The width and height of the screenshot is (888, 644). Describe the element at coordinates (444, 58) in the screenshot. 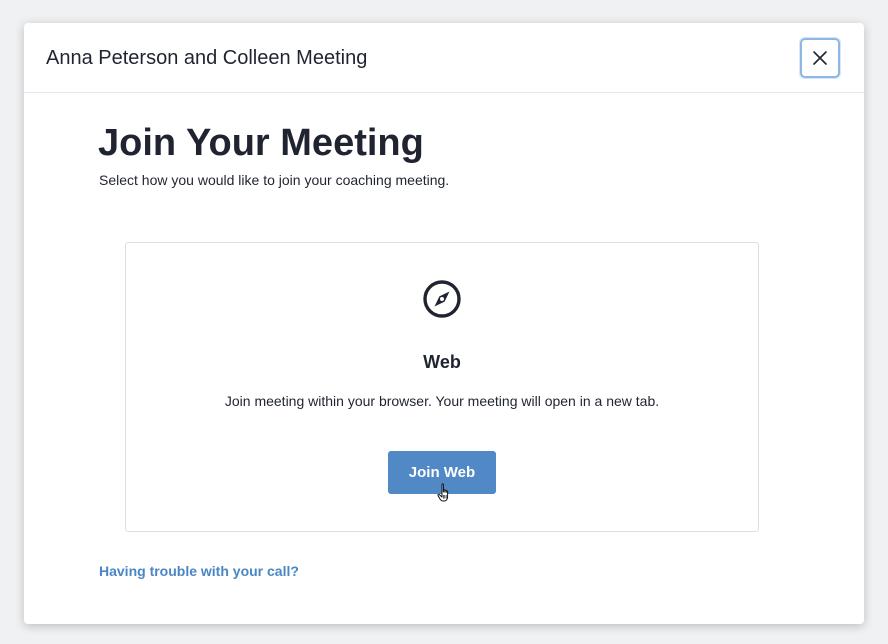

I see `modal-header: Anna Peterson and Colleen Meeting` at that location.